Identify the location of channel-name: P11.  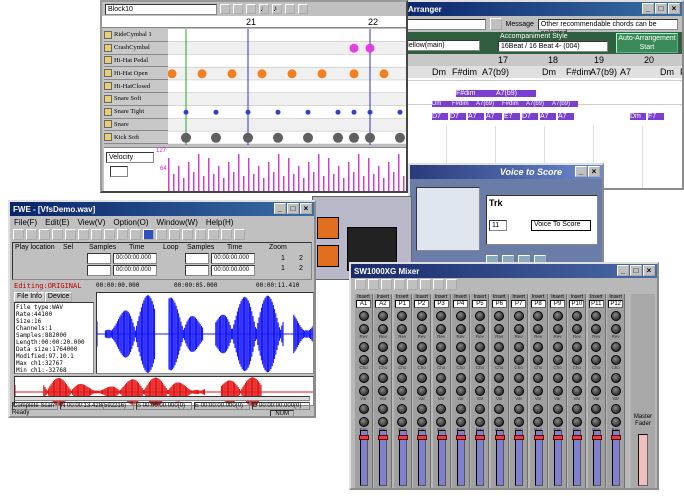
(596, 304).